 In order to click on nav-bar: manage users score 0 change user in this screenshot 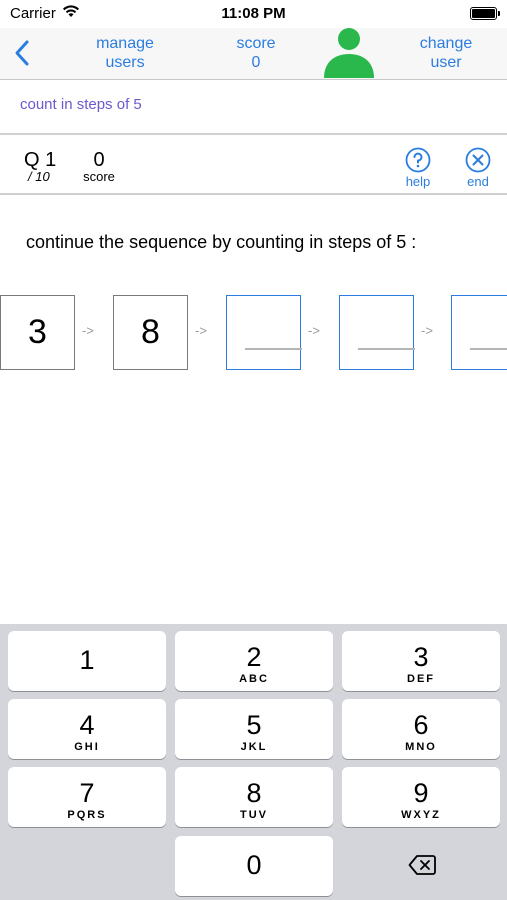, I will do `click(253, 54)`.